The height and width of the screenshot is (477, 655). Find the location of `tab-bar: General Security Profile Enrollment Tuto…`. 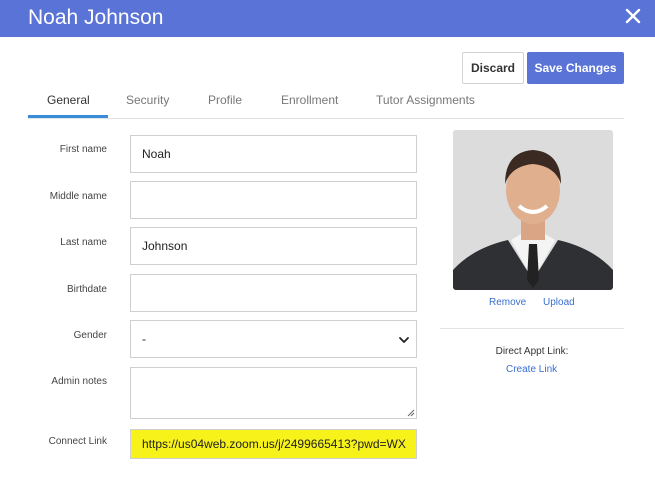

tab-bar: General Security Profile Enrollment Tuto… is located at coordinates (326, 102).